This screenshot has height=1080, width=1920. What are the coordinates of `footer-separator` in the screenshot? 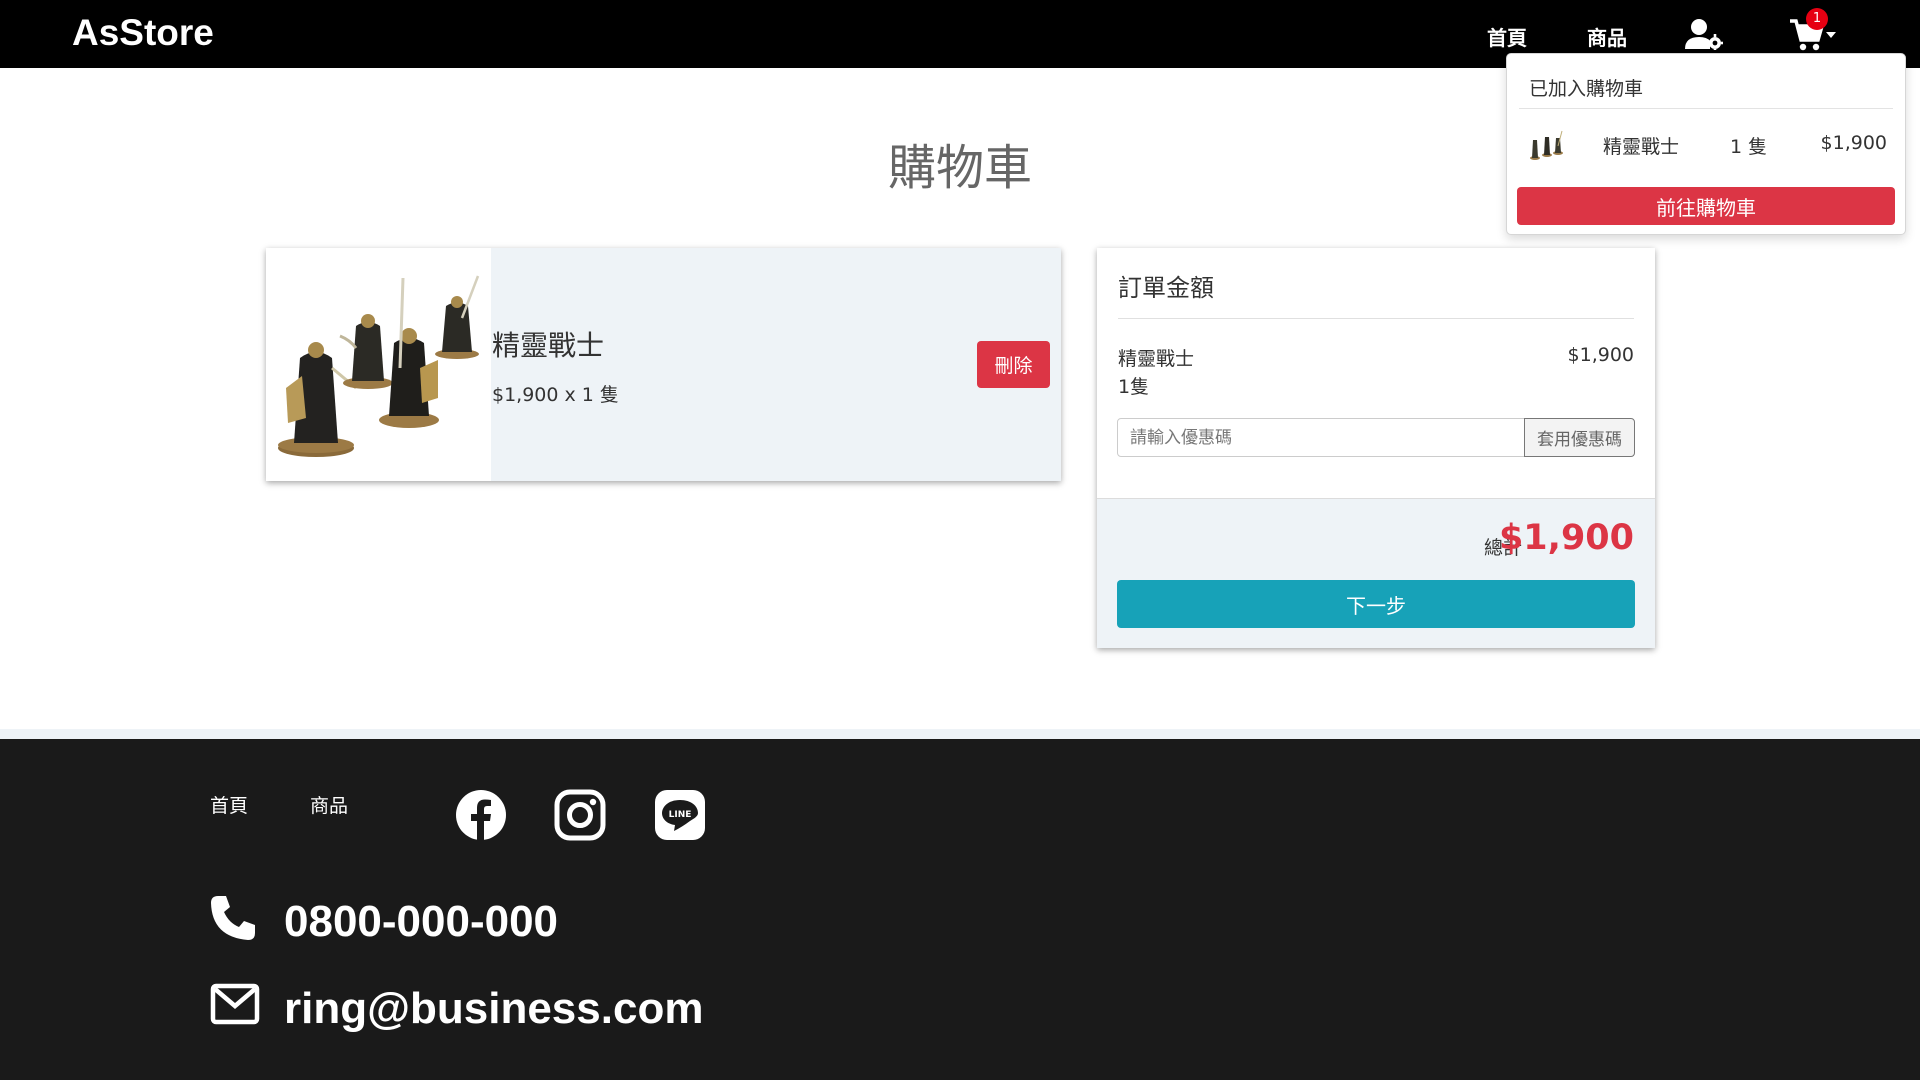 It's located at (960, 734).